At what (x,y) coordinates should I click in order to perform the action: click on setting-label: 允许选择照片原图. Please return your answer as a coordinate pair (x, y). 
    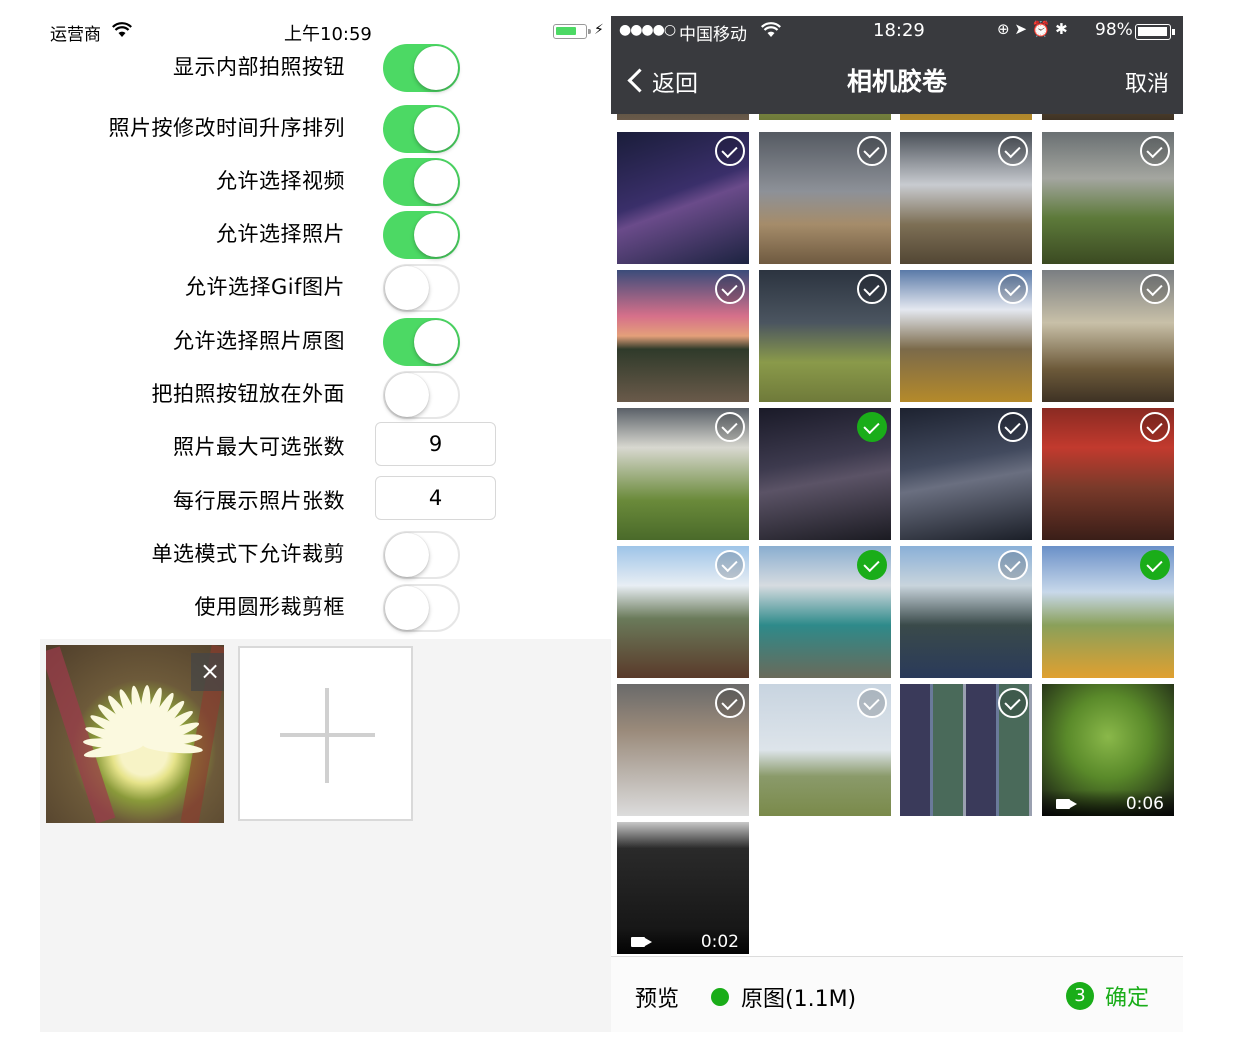
    Looking at the image, I should click on (259, 341).